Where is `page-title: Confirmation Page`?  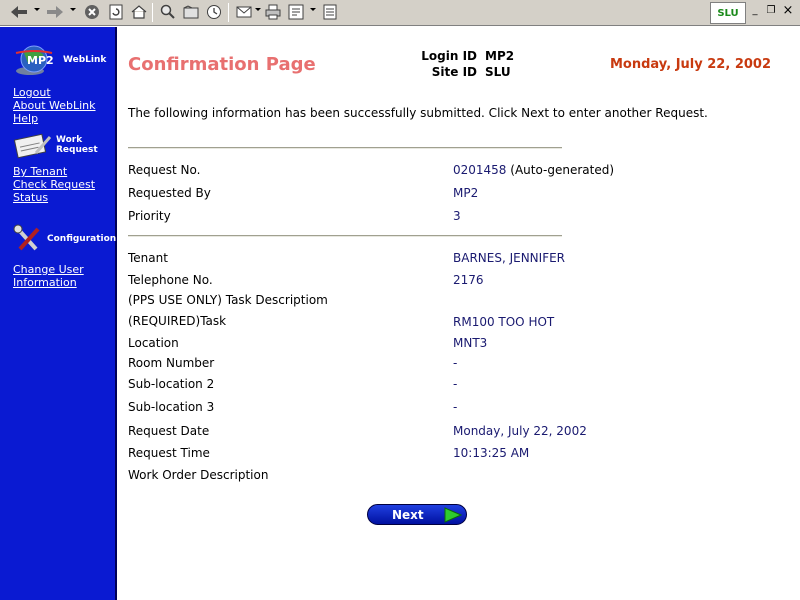 page-title: Confirmation Page is located at coordinates (222, 64).